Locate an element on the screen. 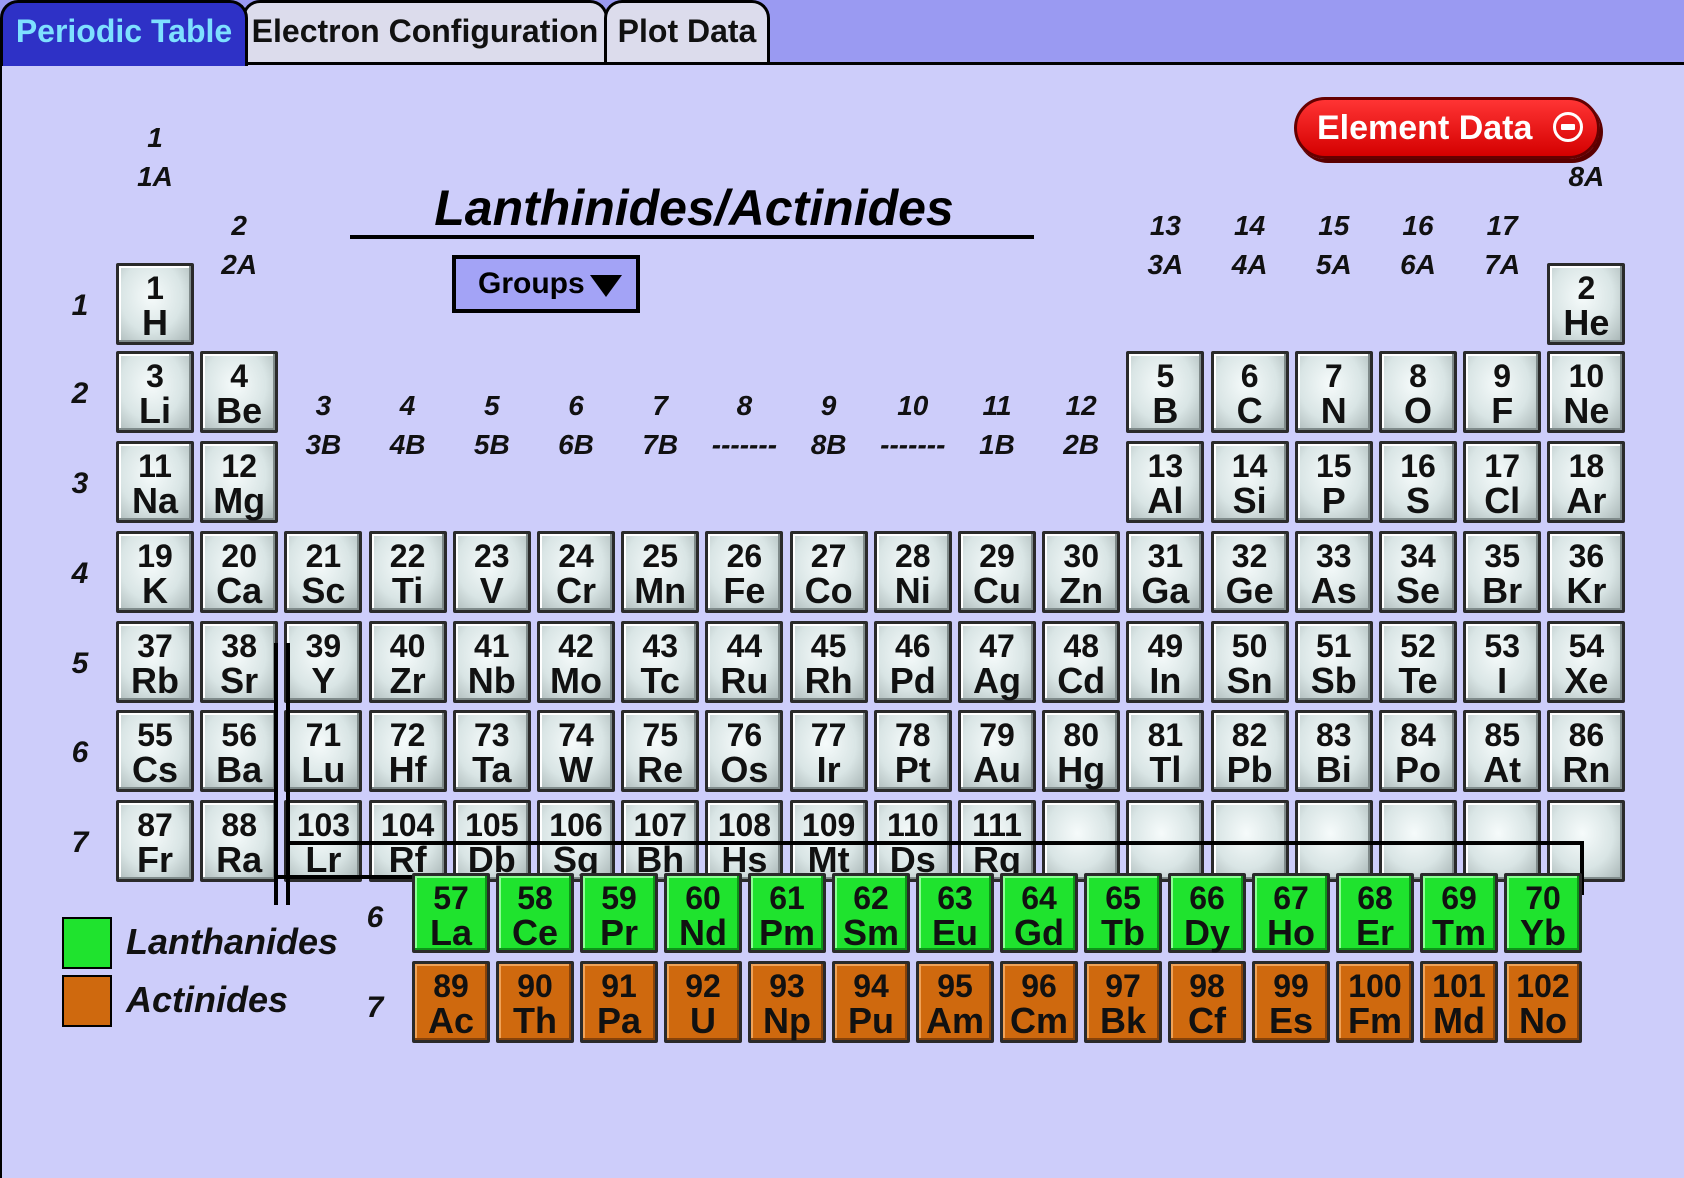  element-cell-tl: 81 Tl is located at coordinates (1165, 751).